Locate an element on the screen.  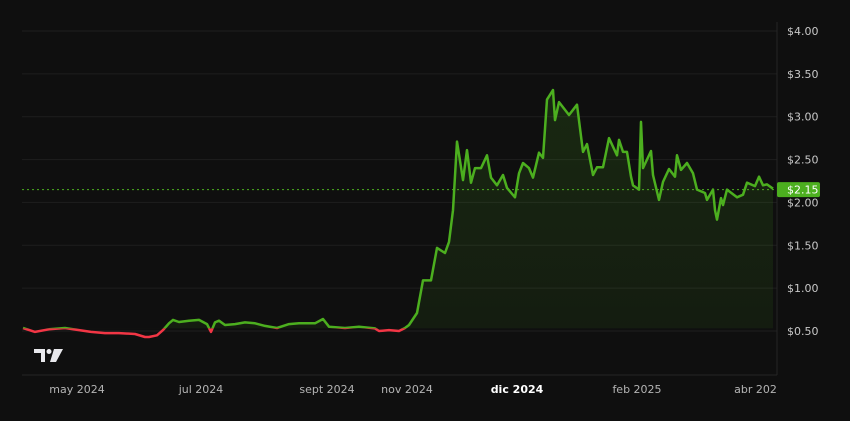
time-tick-label: dic 2024 is located at coordinates (517, 389).